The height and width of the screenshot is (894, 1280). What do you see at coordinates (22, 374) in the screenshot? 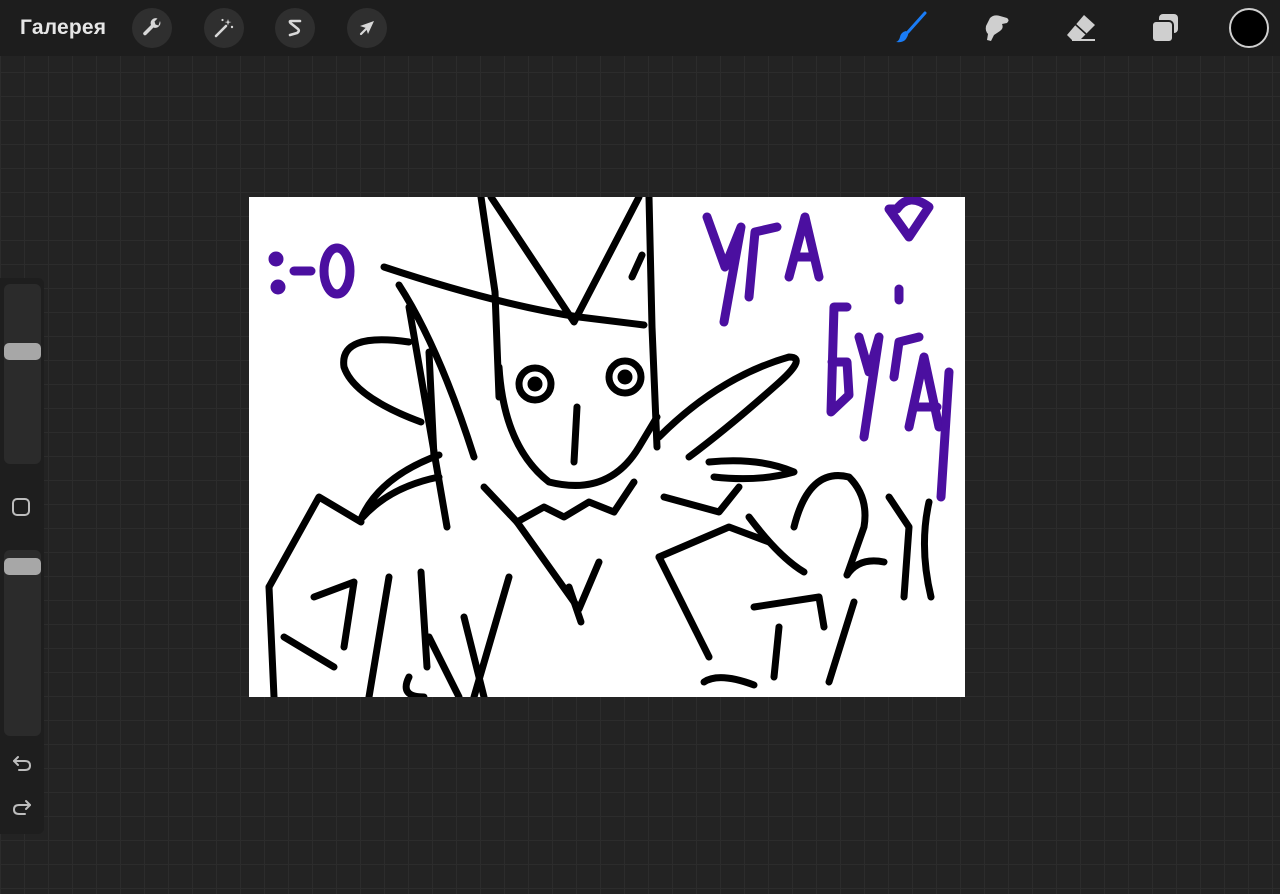
I see `brush-size-slider` at bounding box center [22, 374].